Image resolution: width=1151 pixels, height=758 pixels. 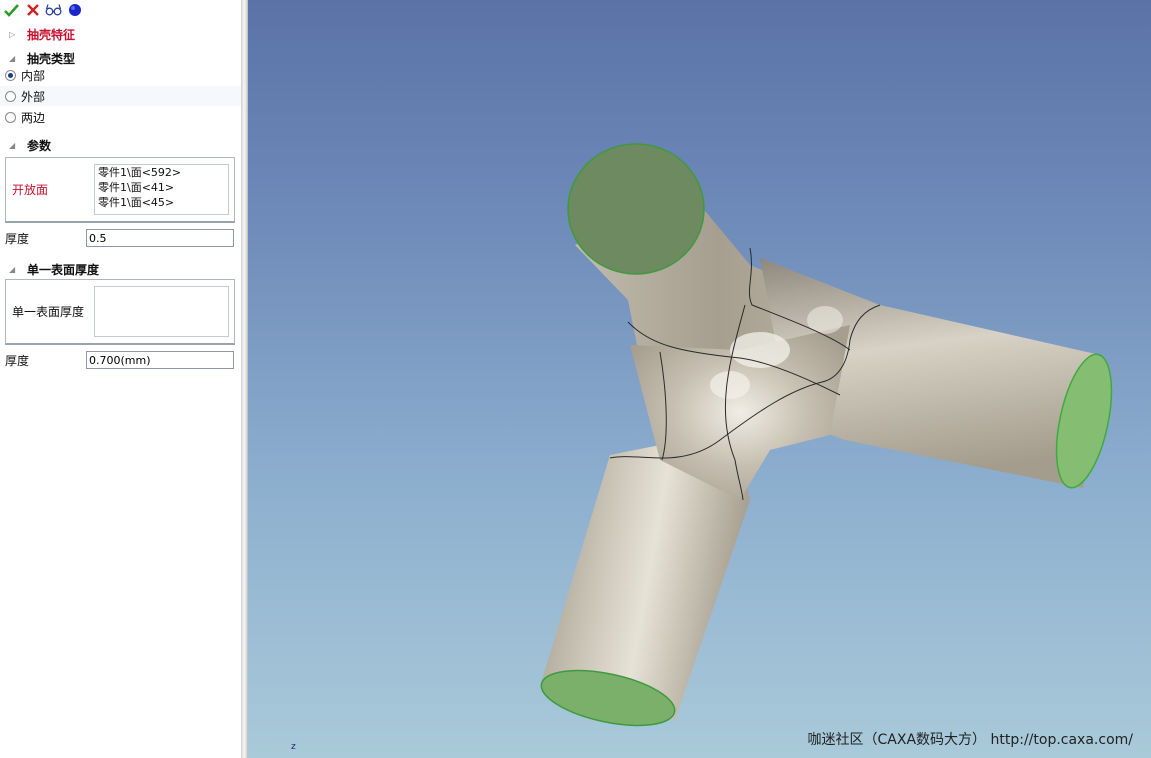 I want to click on expand-triangle-icon: ▷, so click(x=12, y=34).